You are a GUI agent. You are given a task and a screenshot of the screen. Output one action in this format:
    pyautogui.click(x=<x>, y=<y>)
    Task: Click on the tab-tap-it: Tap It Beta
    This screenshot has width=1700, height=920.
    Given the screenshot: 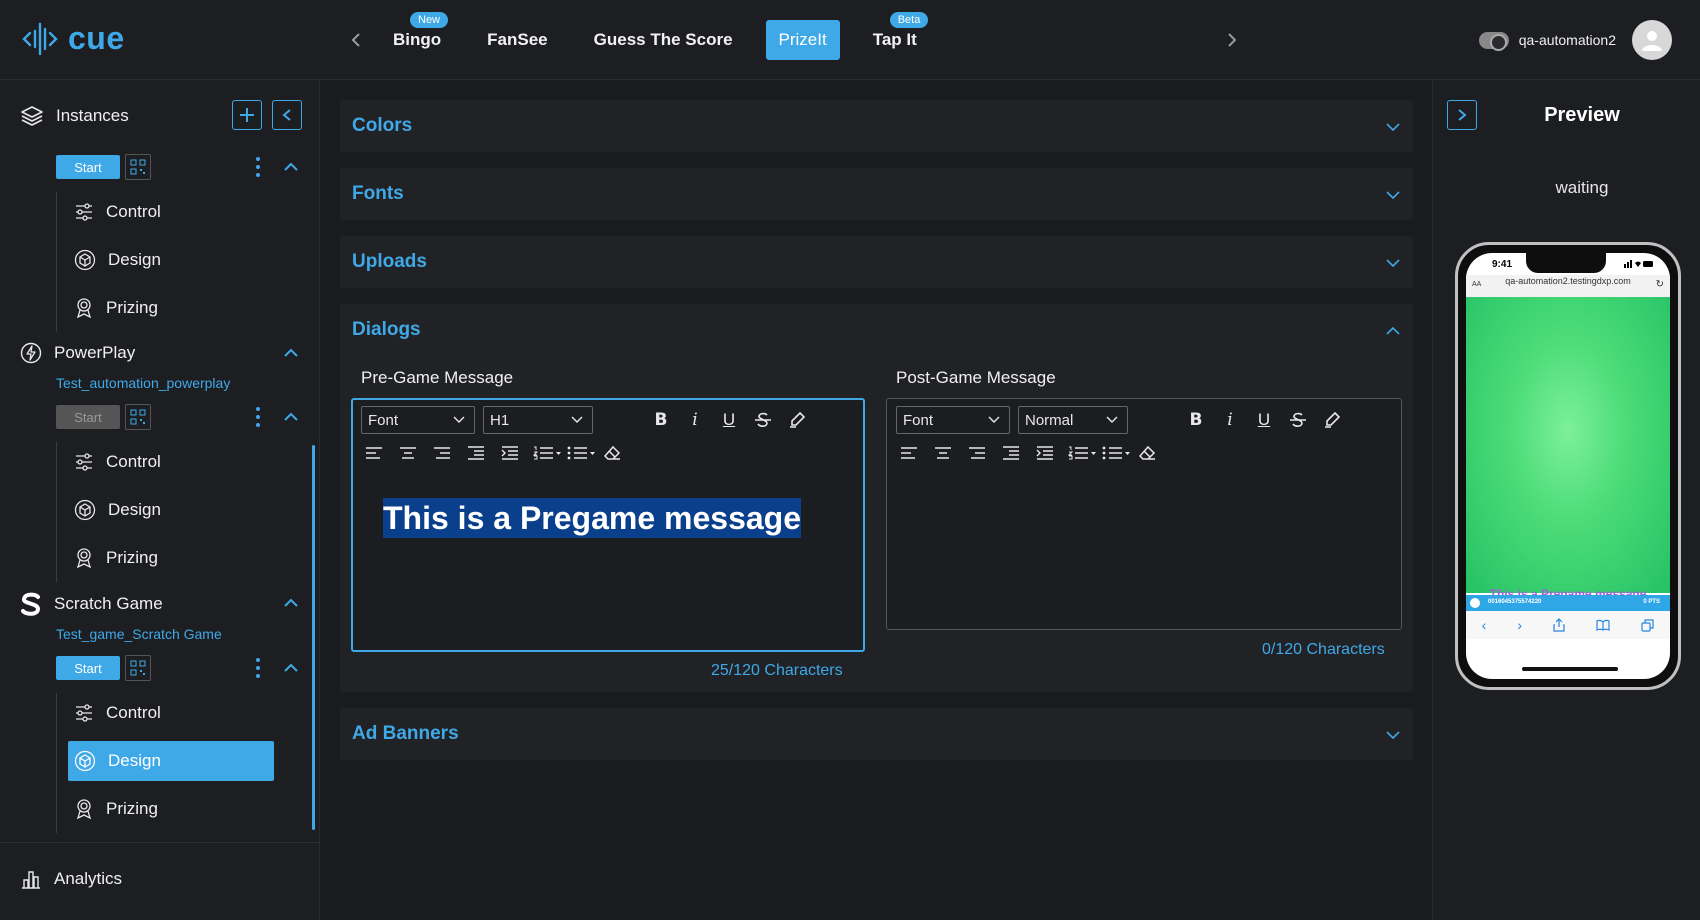 What is the action you would take?
    pyautogui.click(x=895, y=36)
    